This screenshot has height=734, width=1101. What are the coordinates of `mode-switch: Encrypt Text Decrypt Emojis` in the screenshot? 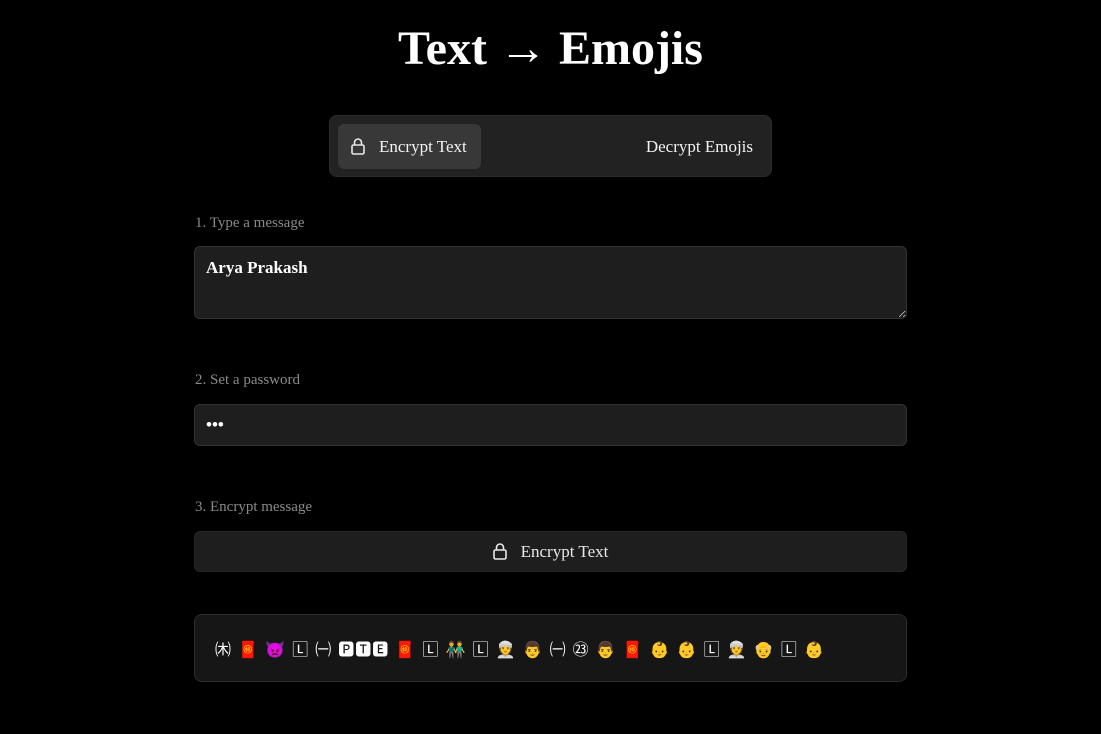 It's located at (550, 146).